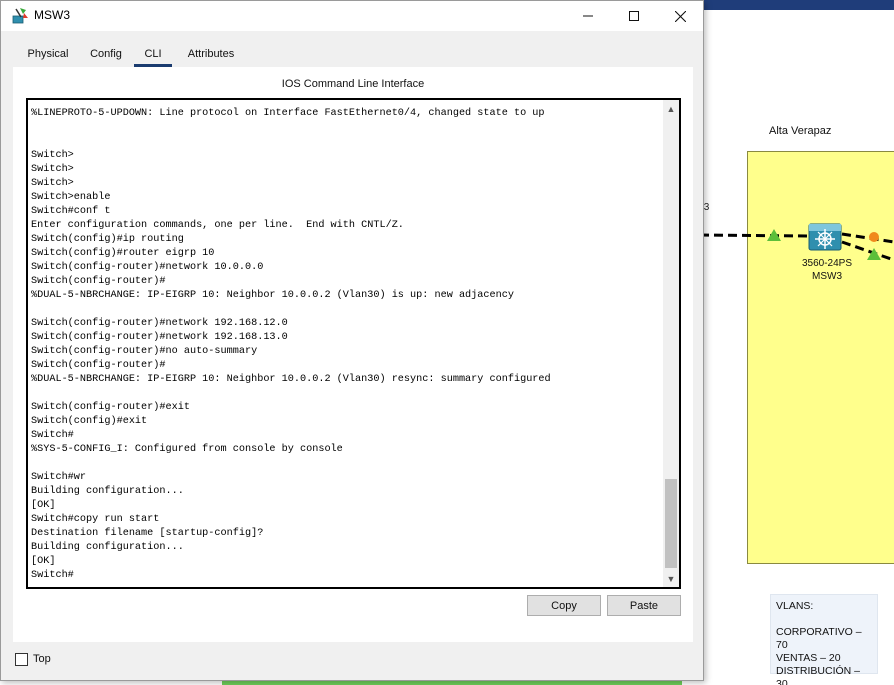  Describe the element at coordinates (21, 659) in the screenshot. I see `top-checkbox` at that location.